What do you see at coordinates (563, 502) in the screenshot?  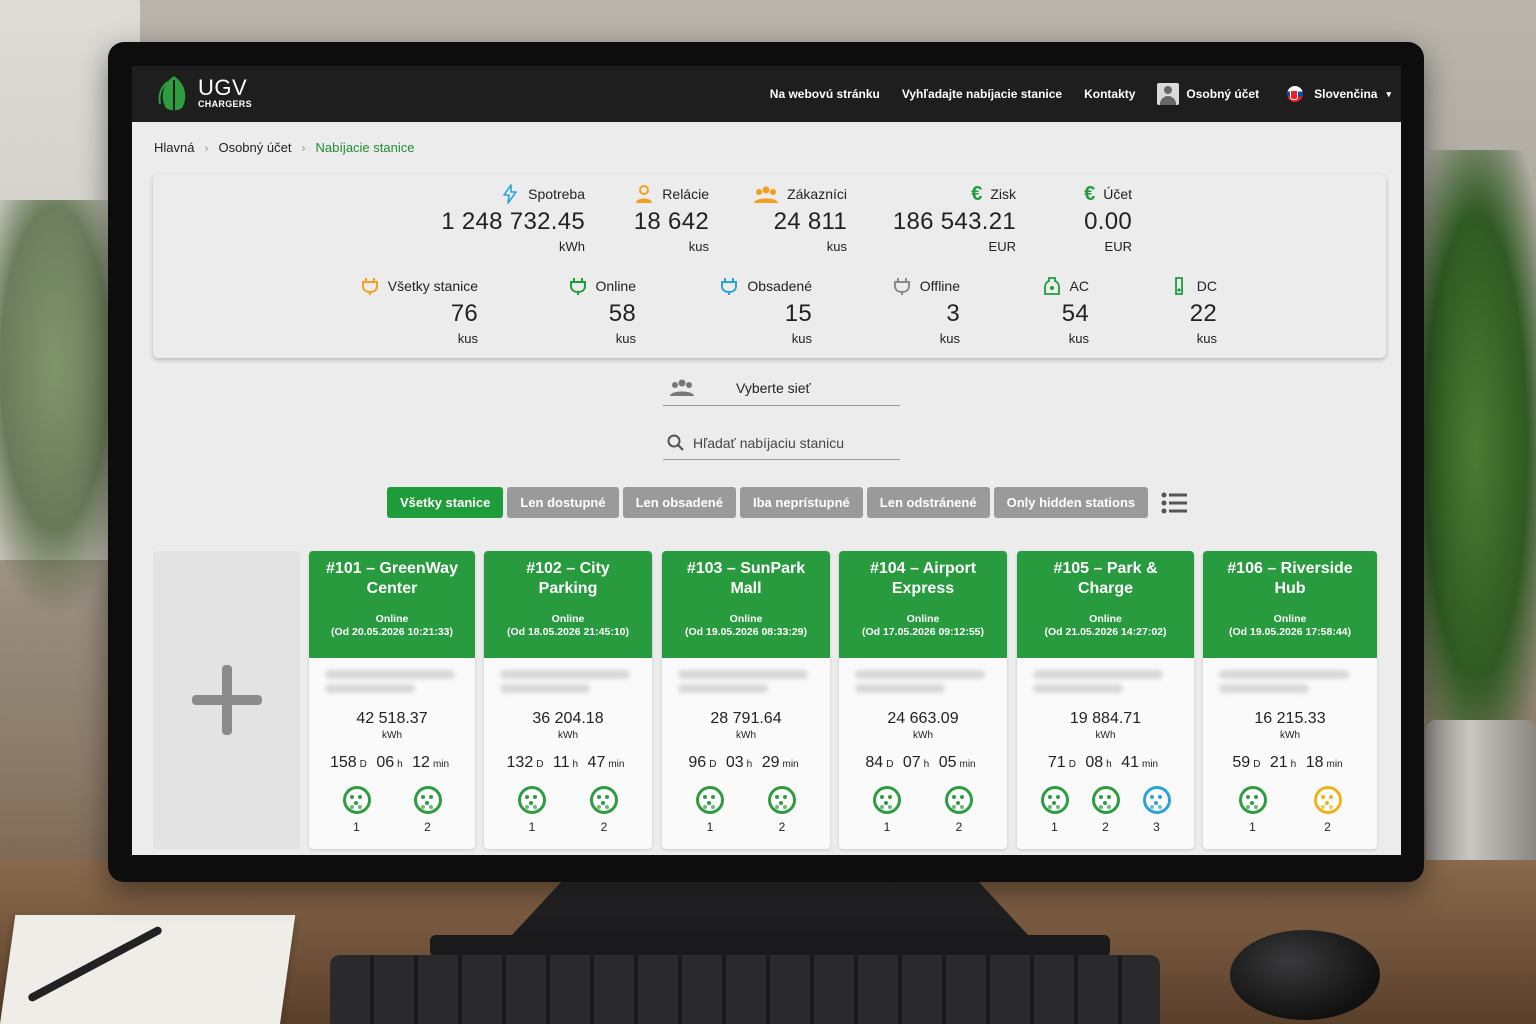 I see `tab-available: Len dostupné` at bounding box center [563, 502].